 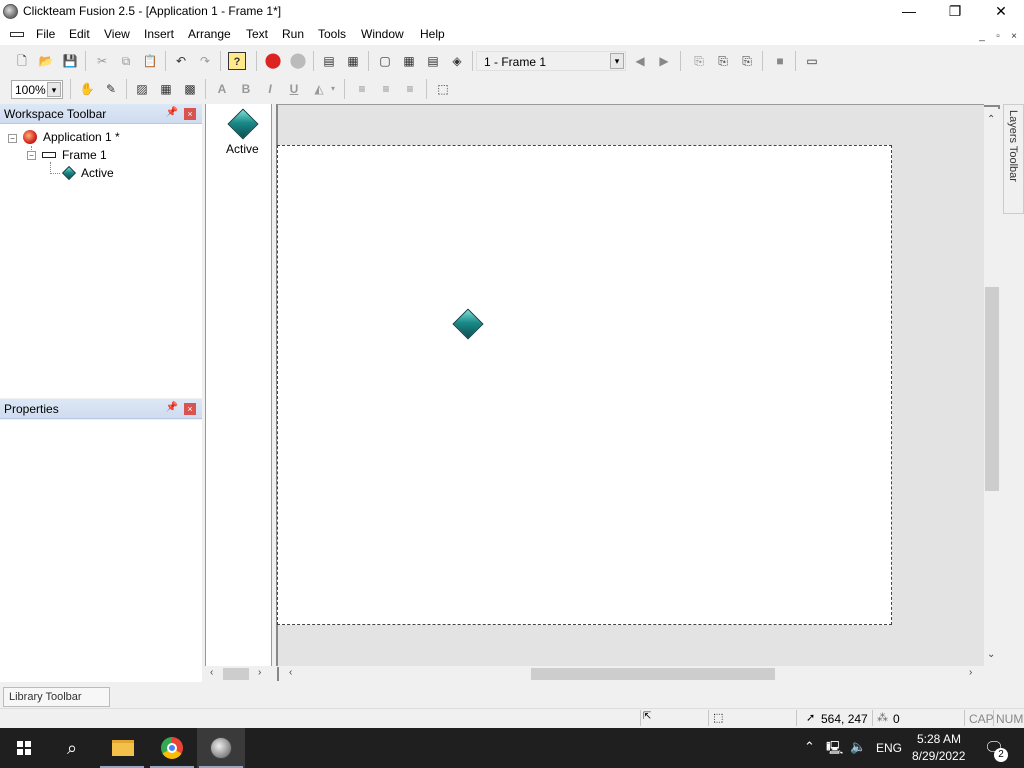 I want to click on underline-icon: U, so click(x=294, y=89).